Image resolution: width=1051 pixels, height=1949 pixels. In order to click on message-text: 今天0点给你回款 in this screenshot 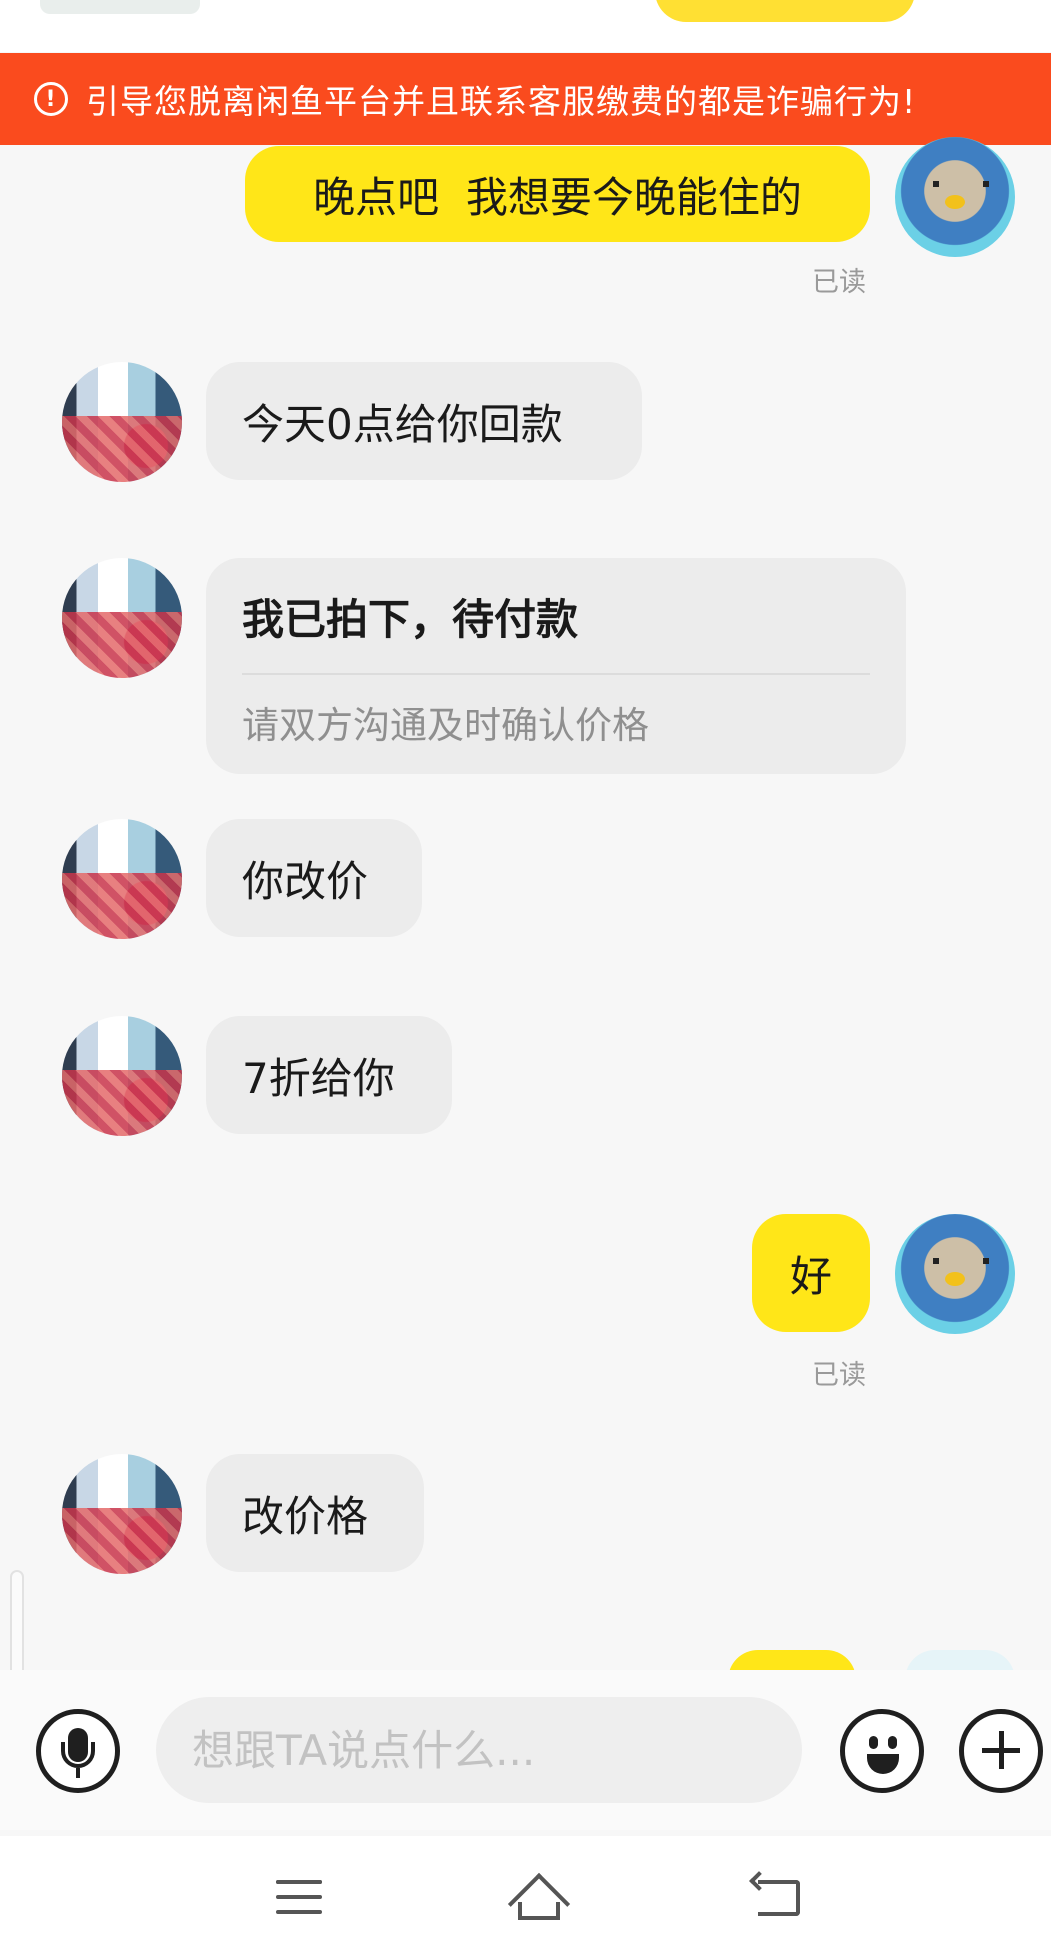, I will do `click(402, 424)`.